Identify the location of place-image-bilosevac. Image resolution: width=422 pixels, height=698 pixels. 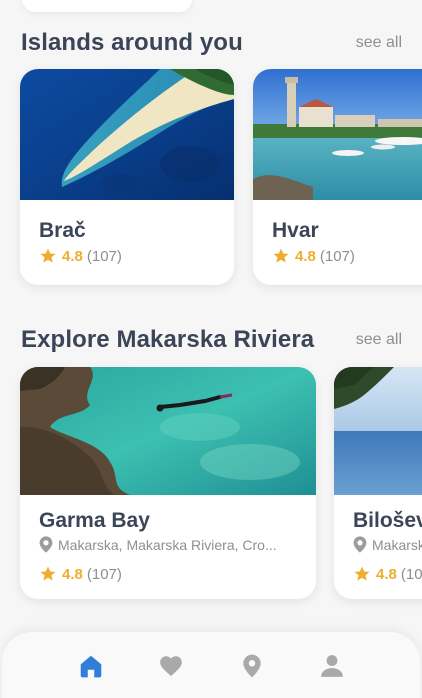
(378, 431).